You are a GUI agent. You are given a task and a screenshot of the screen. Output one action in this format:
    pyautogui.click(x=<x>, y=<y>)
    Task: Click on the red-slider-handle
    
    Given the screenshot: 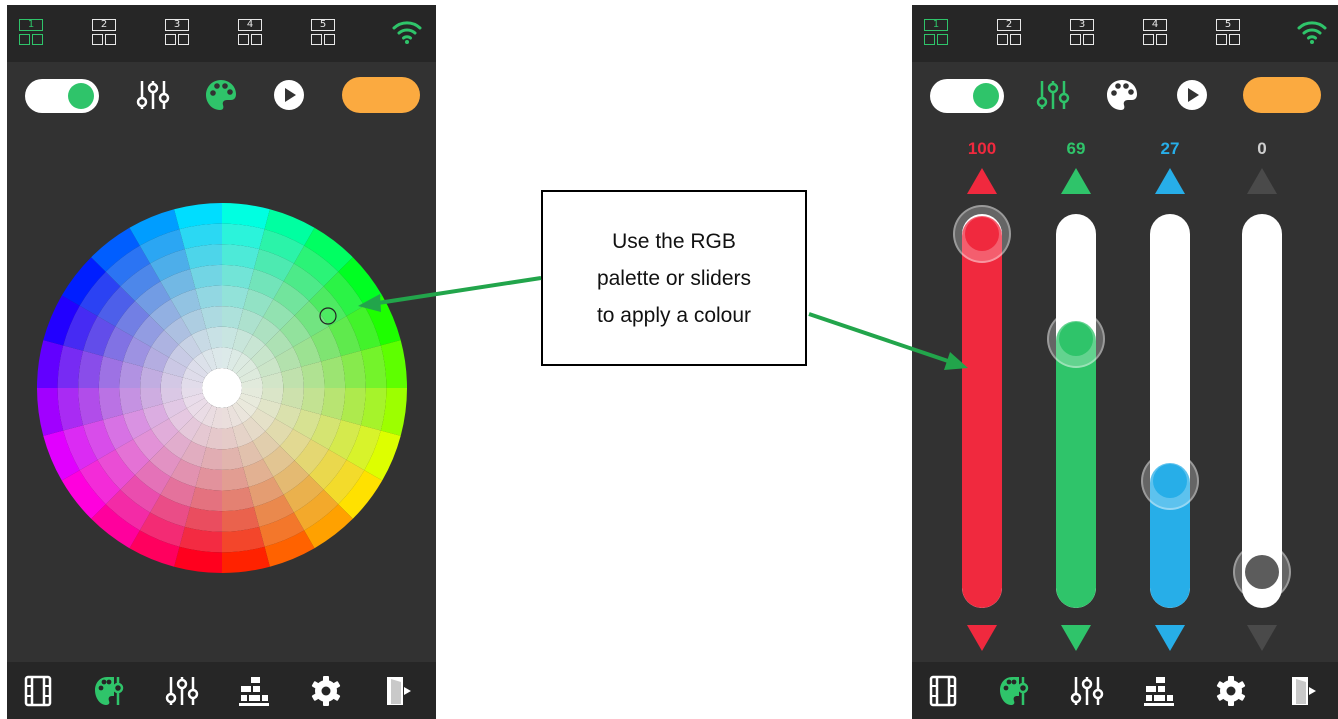 What is the action you would take?
    pyautogui.click(x=982, y=234)
    